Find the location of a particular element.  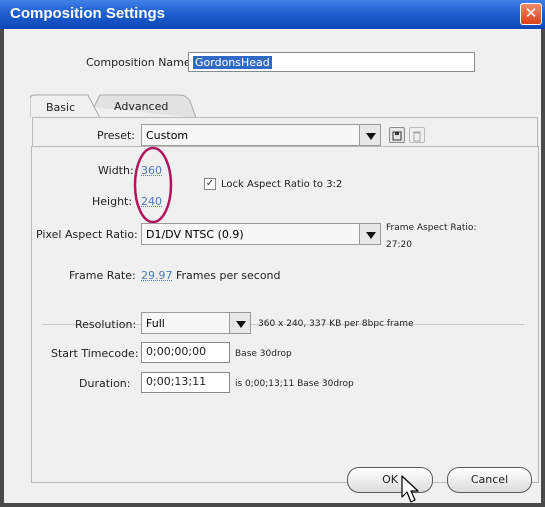

checkmark-icon: ✓ is located at coordinates (210, 183).